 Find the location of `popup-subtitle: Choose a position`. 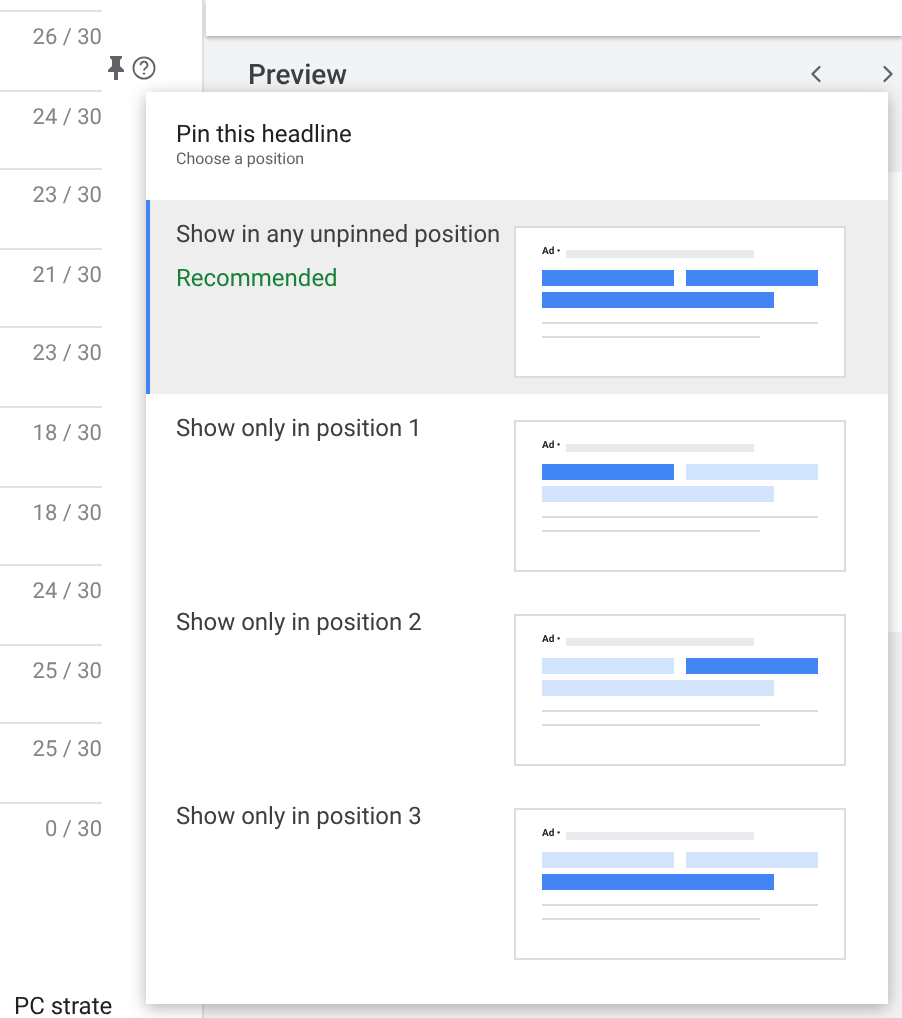

popup-subtitle: Choose a position is located at coordinates (241, 160).